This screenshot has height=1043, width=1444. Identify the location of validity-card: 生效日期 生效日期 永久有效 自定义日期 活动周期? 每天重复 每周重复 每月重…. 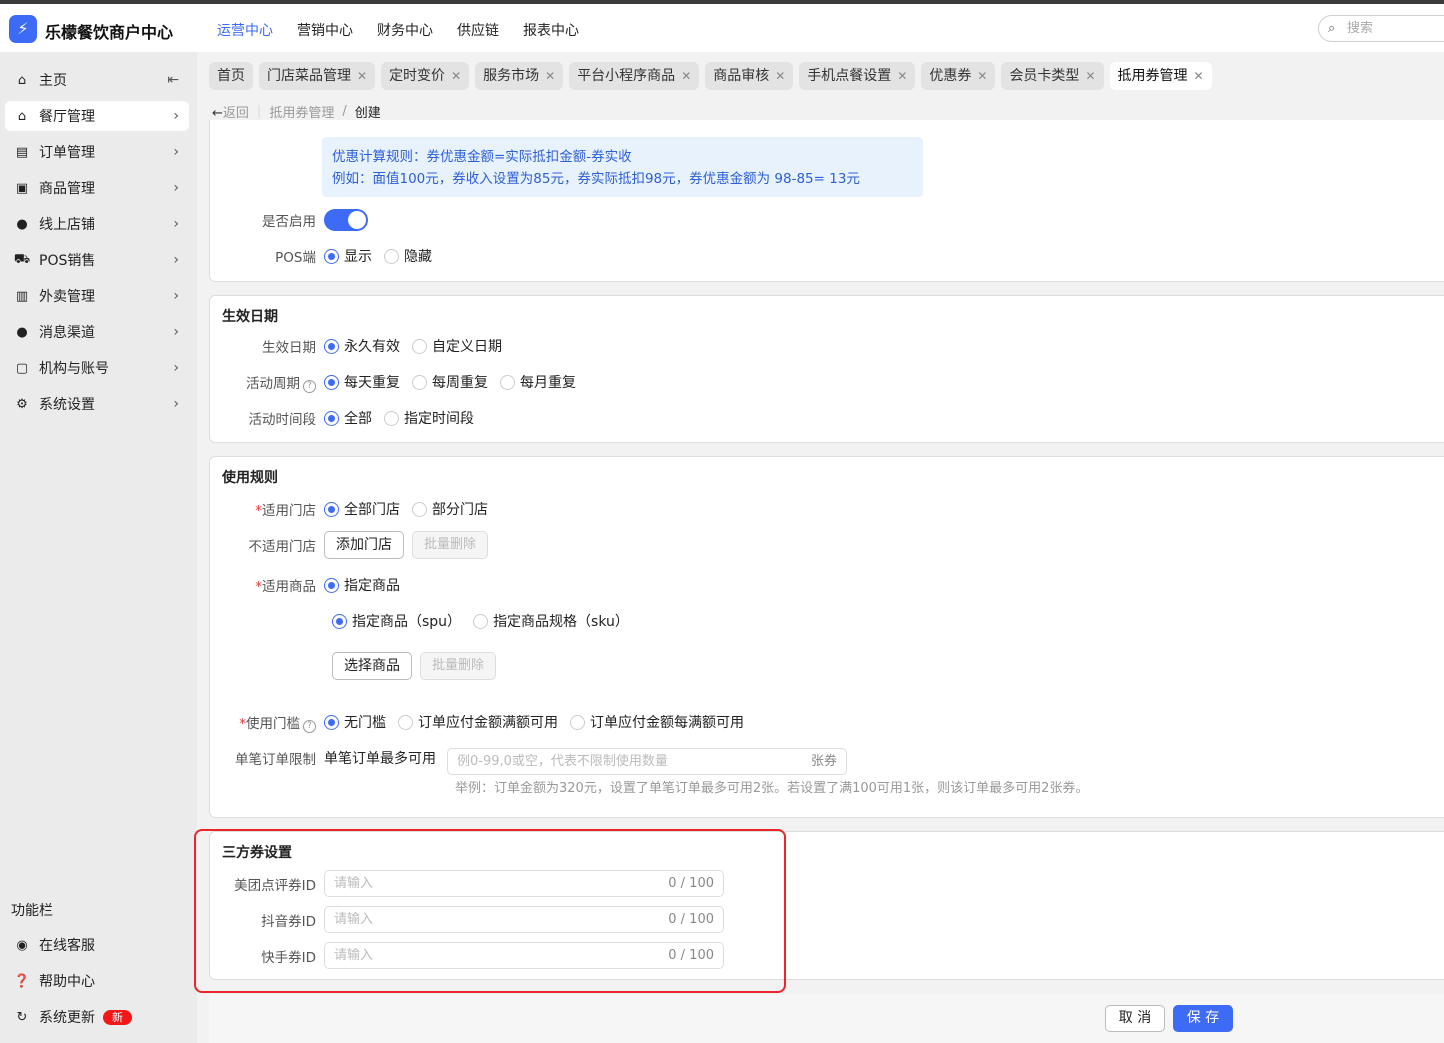
(826, 369).